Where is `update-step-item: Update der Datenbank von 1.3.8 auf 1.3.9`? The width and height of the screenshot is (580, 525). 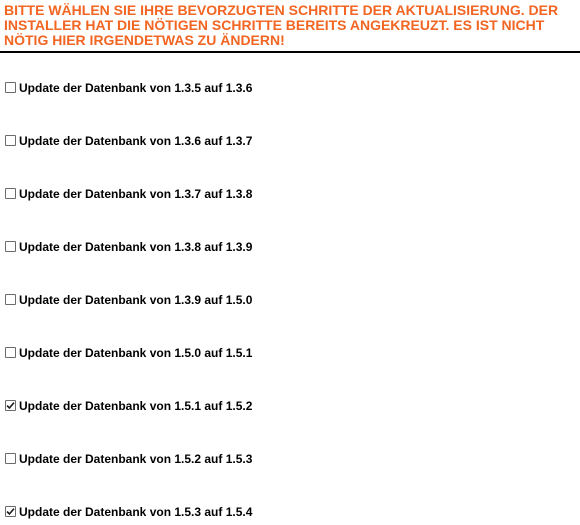
update-step-item: Update der Datenbank von 1.3.8 auf 1.3.9 is located at coordinates (128, 247).